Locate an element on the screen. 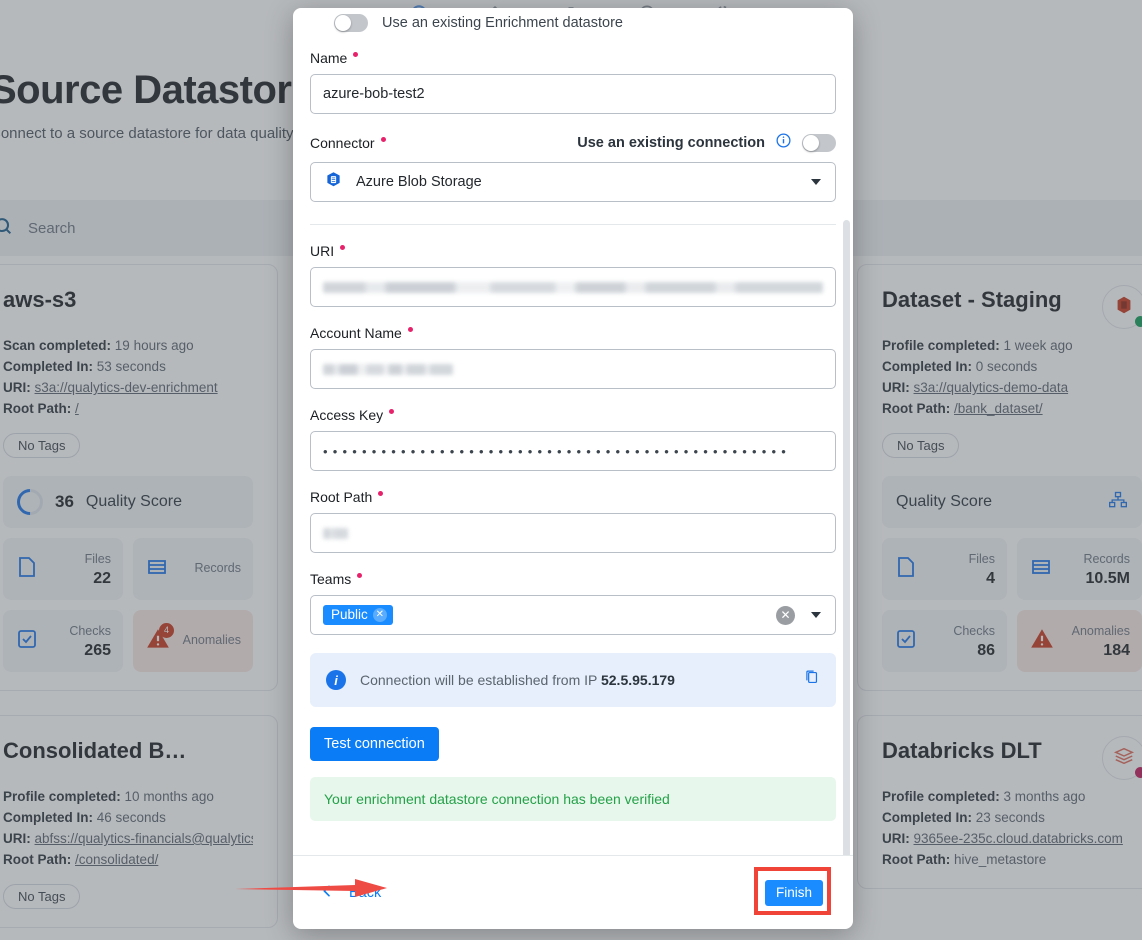 The image size is (1142, 940). root-path-field-group: Root Path is located at coordinates (573, 521).